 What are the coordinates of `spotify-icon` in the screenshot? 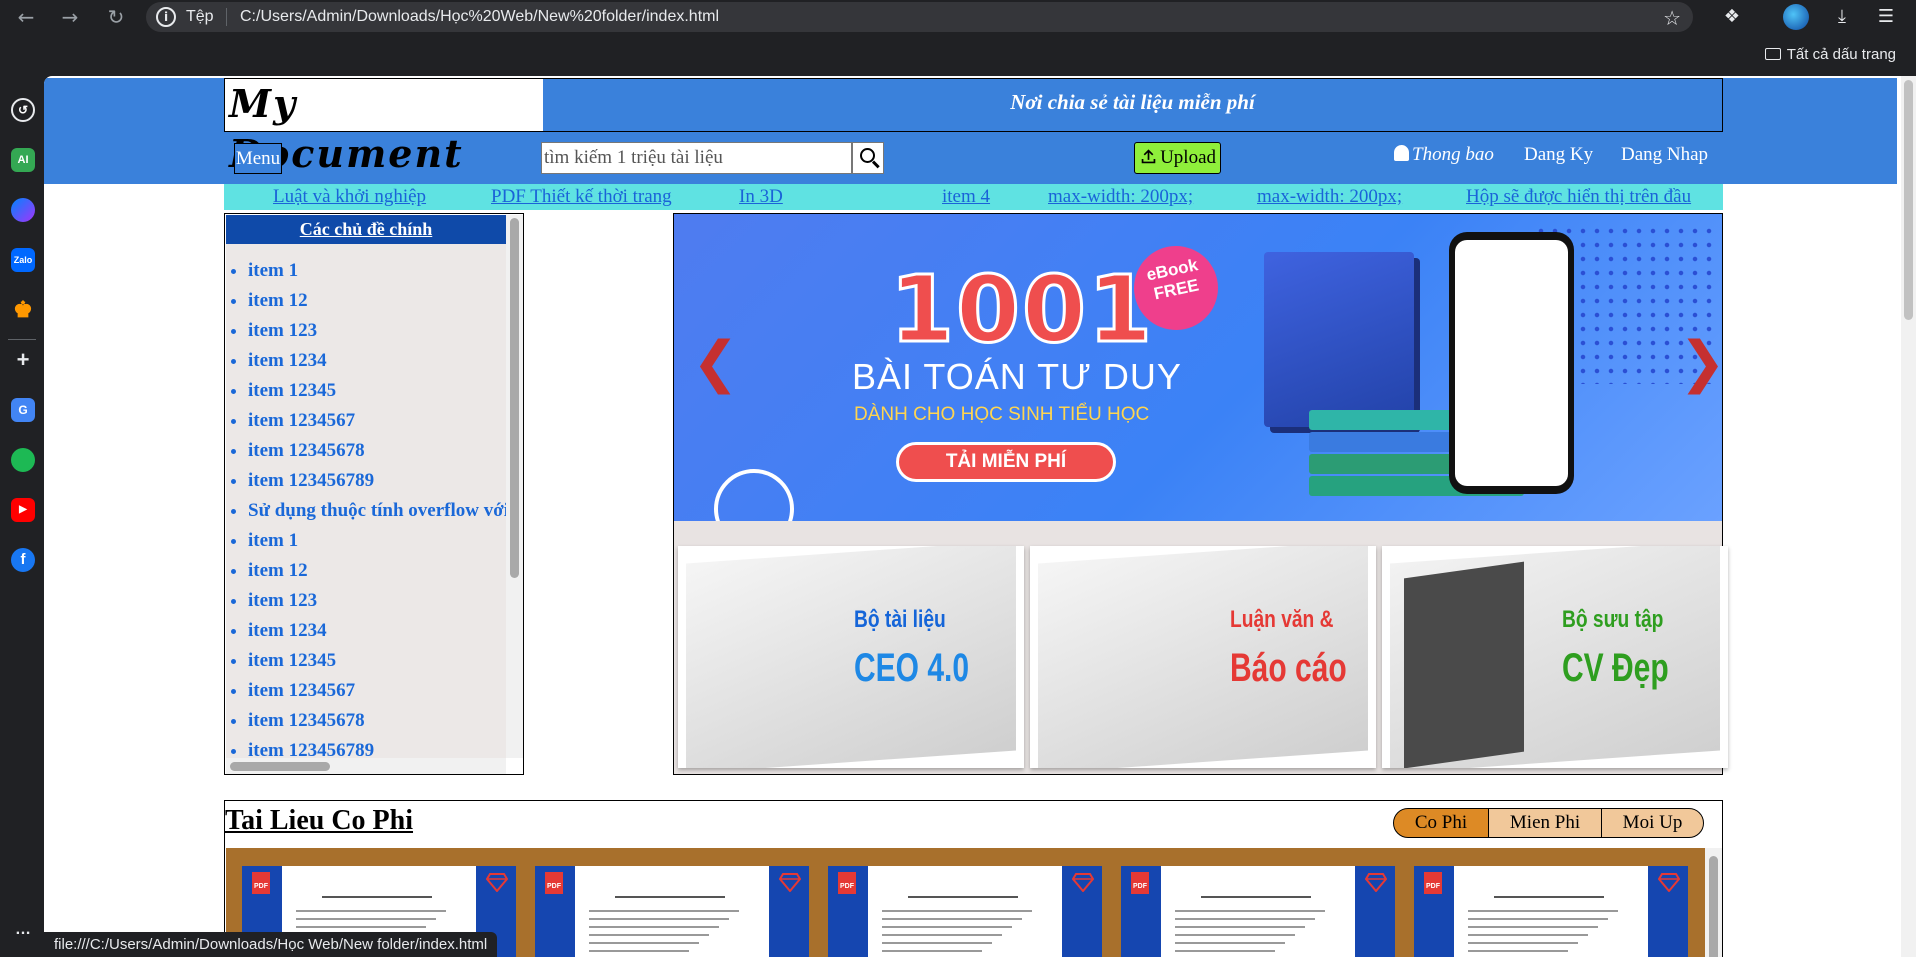 It's located at (23, 460).